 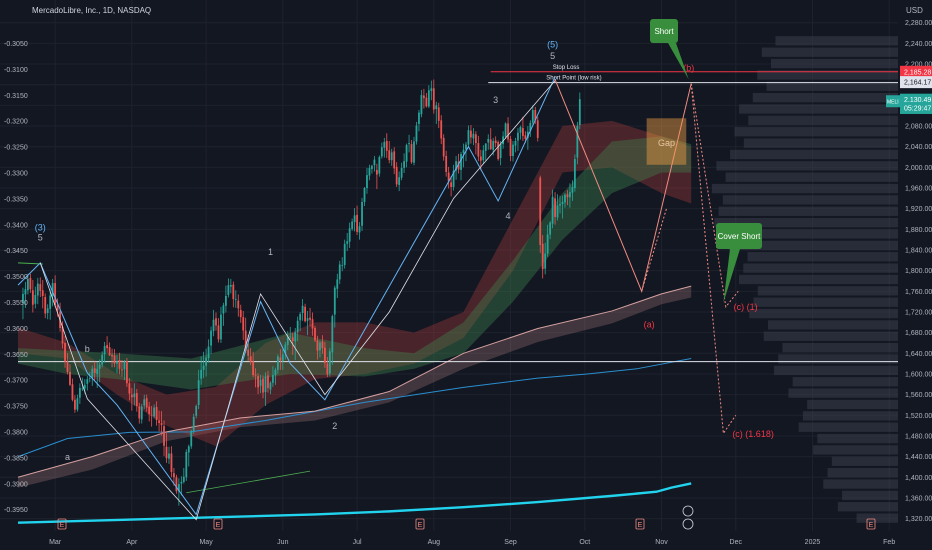 I want to click on annotation-4: 1, so click(x=270, y=252).